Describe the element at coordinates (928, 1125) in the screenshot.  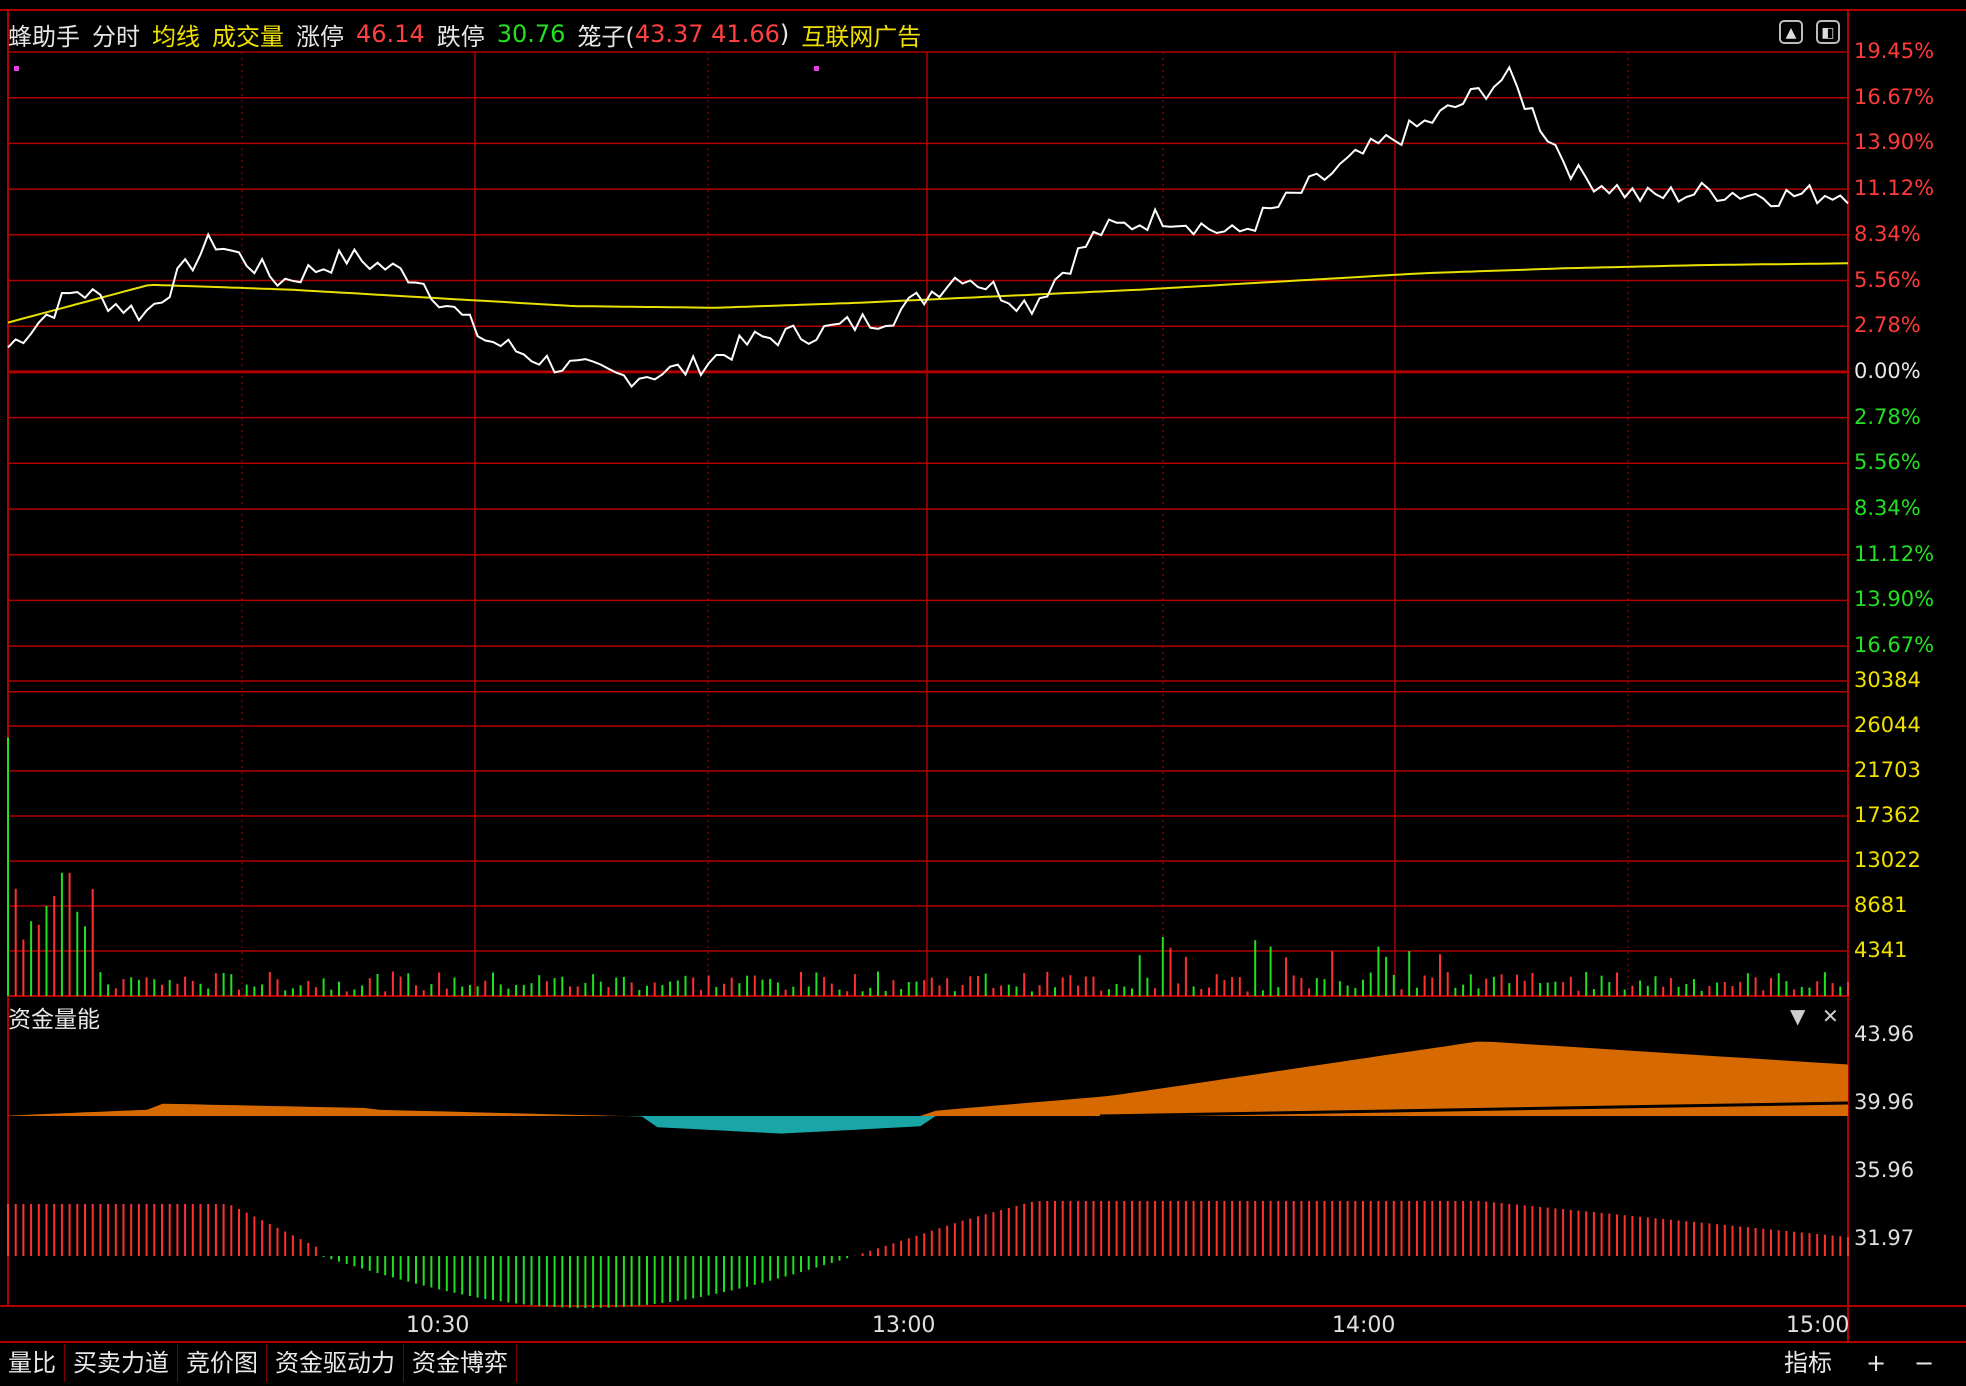
I see `money-area-negative` at that location.